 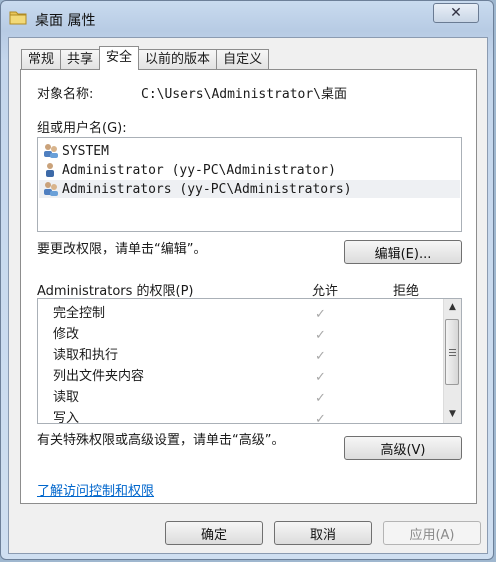 I want to click on scroll-down-icon: ▼, so click(x=452, y=414).